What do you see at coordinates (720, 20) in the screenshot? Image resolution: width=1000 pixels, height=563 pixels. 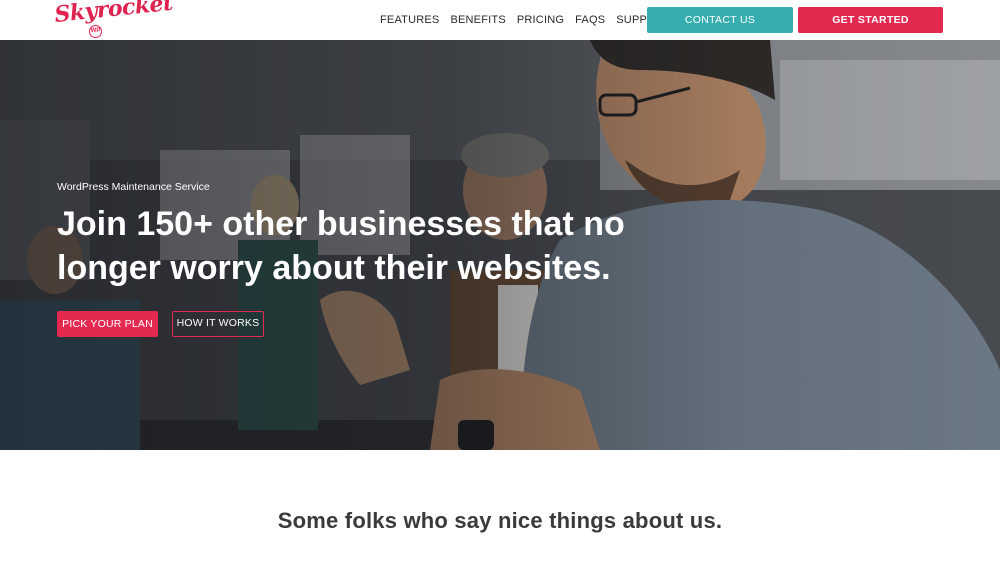 I see `contact-us-button: CONTACT US` at bounding box center [720, 20].